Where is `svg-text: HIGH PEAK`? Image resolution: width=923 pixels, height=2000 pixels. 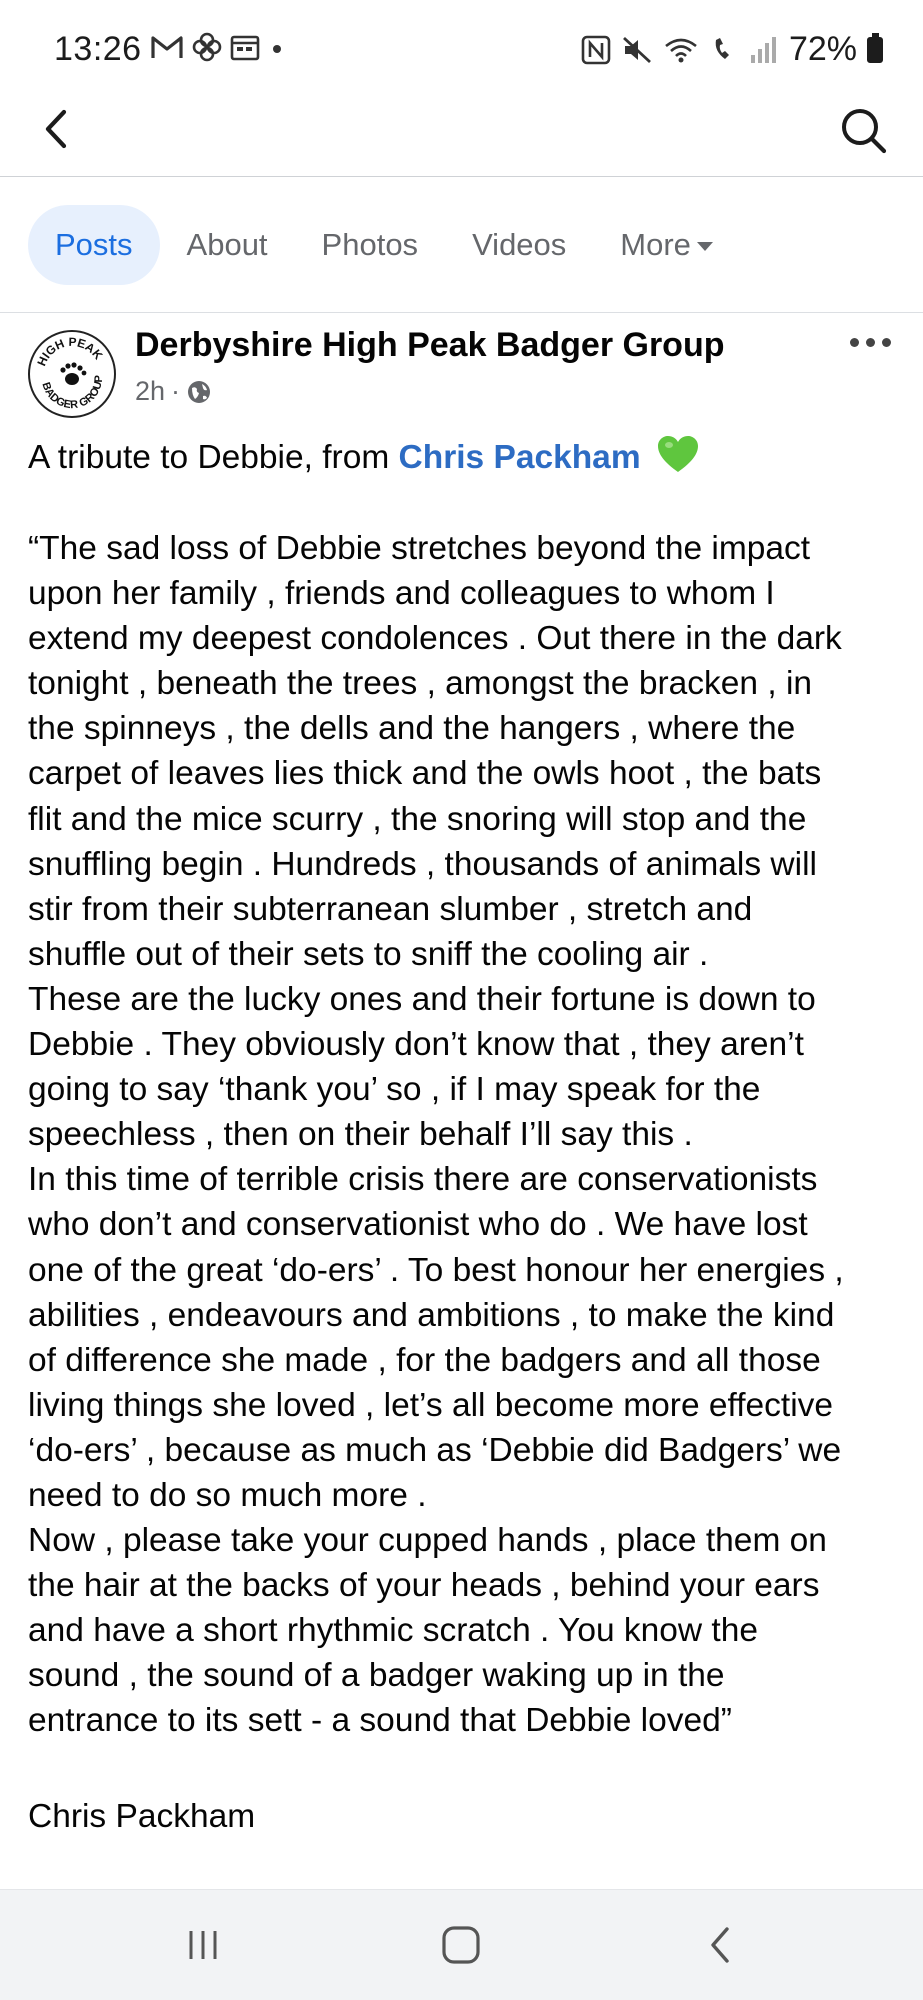 svg-text: HIGH PEAK is located at coordinates (69, 351).